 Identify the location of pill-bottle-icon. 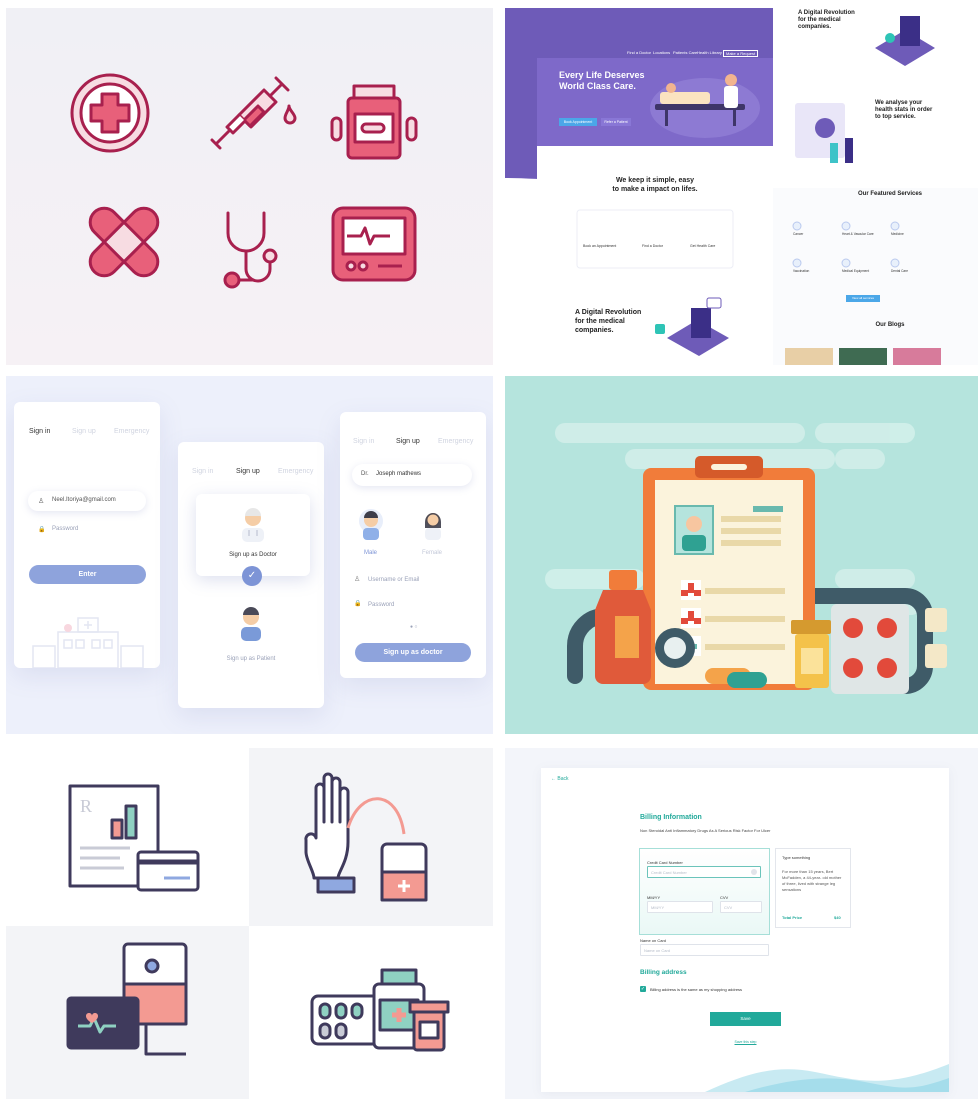
(374, 122).